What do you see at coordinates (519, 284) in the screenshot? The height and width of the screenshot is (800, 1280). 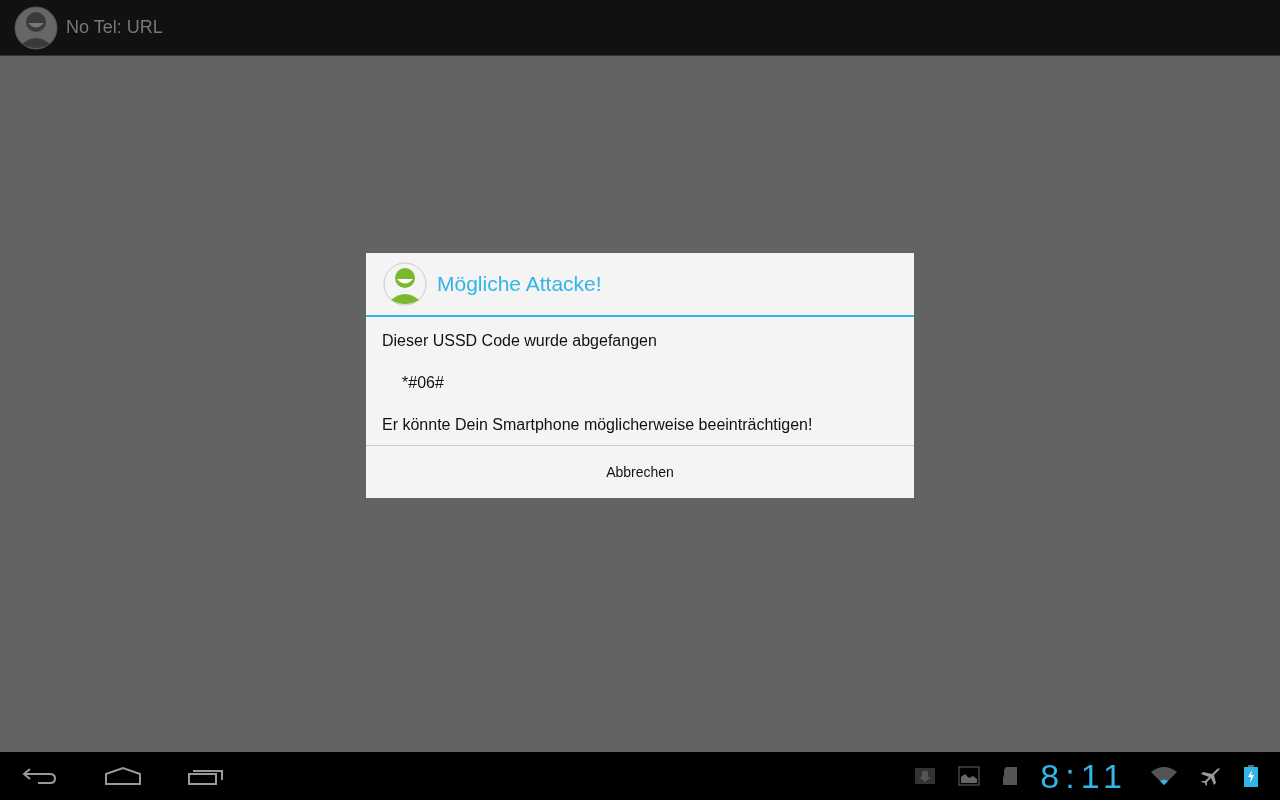 I see `dialog-title: Mögliche Attacke!` at bounding box center [519, 284].